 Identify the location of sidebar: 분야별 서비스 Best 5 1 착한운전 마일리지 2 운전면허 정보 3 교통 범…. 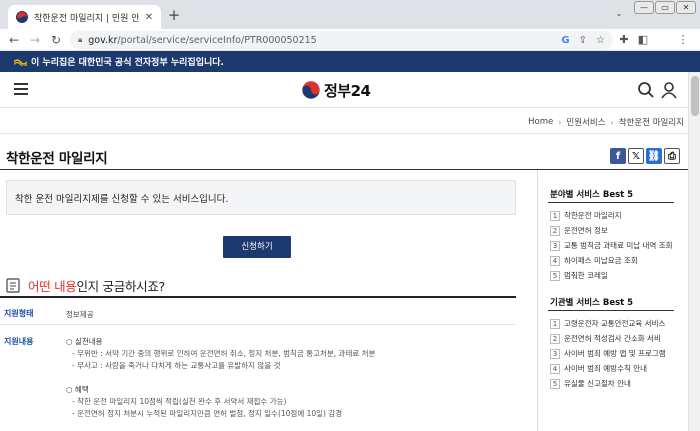
(614, 300).